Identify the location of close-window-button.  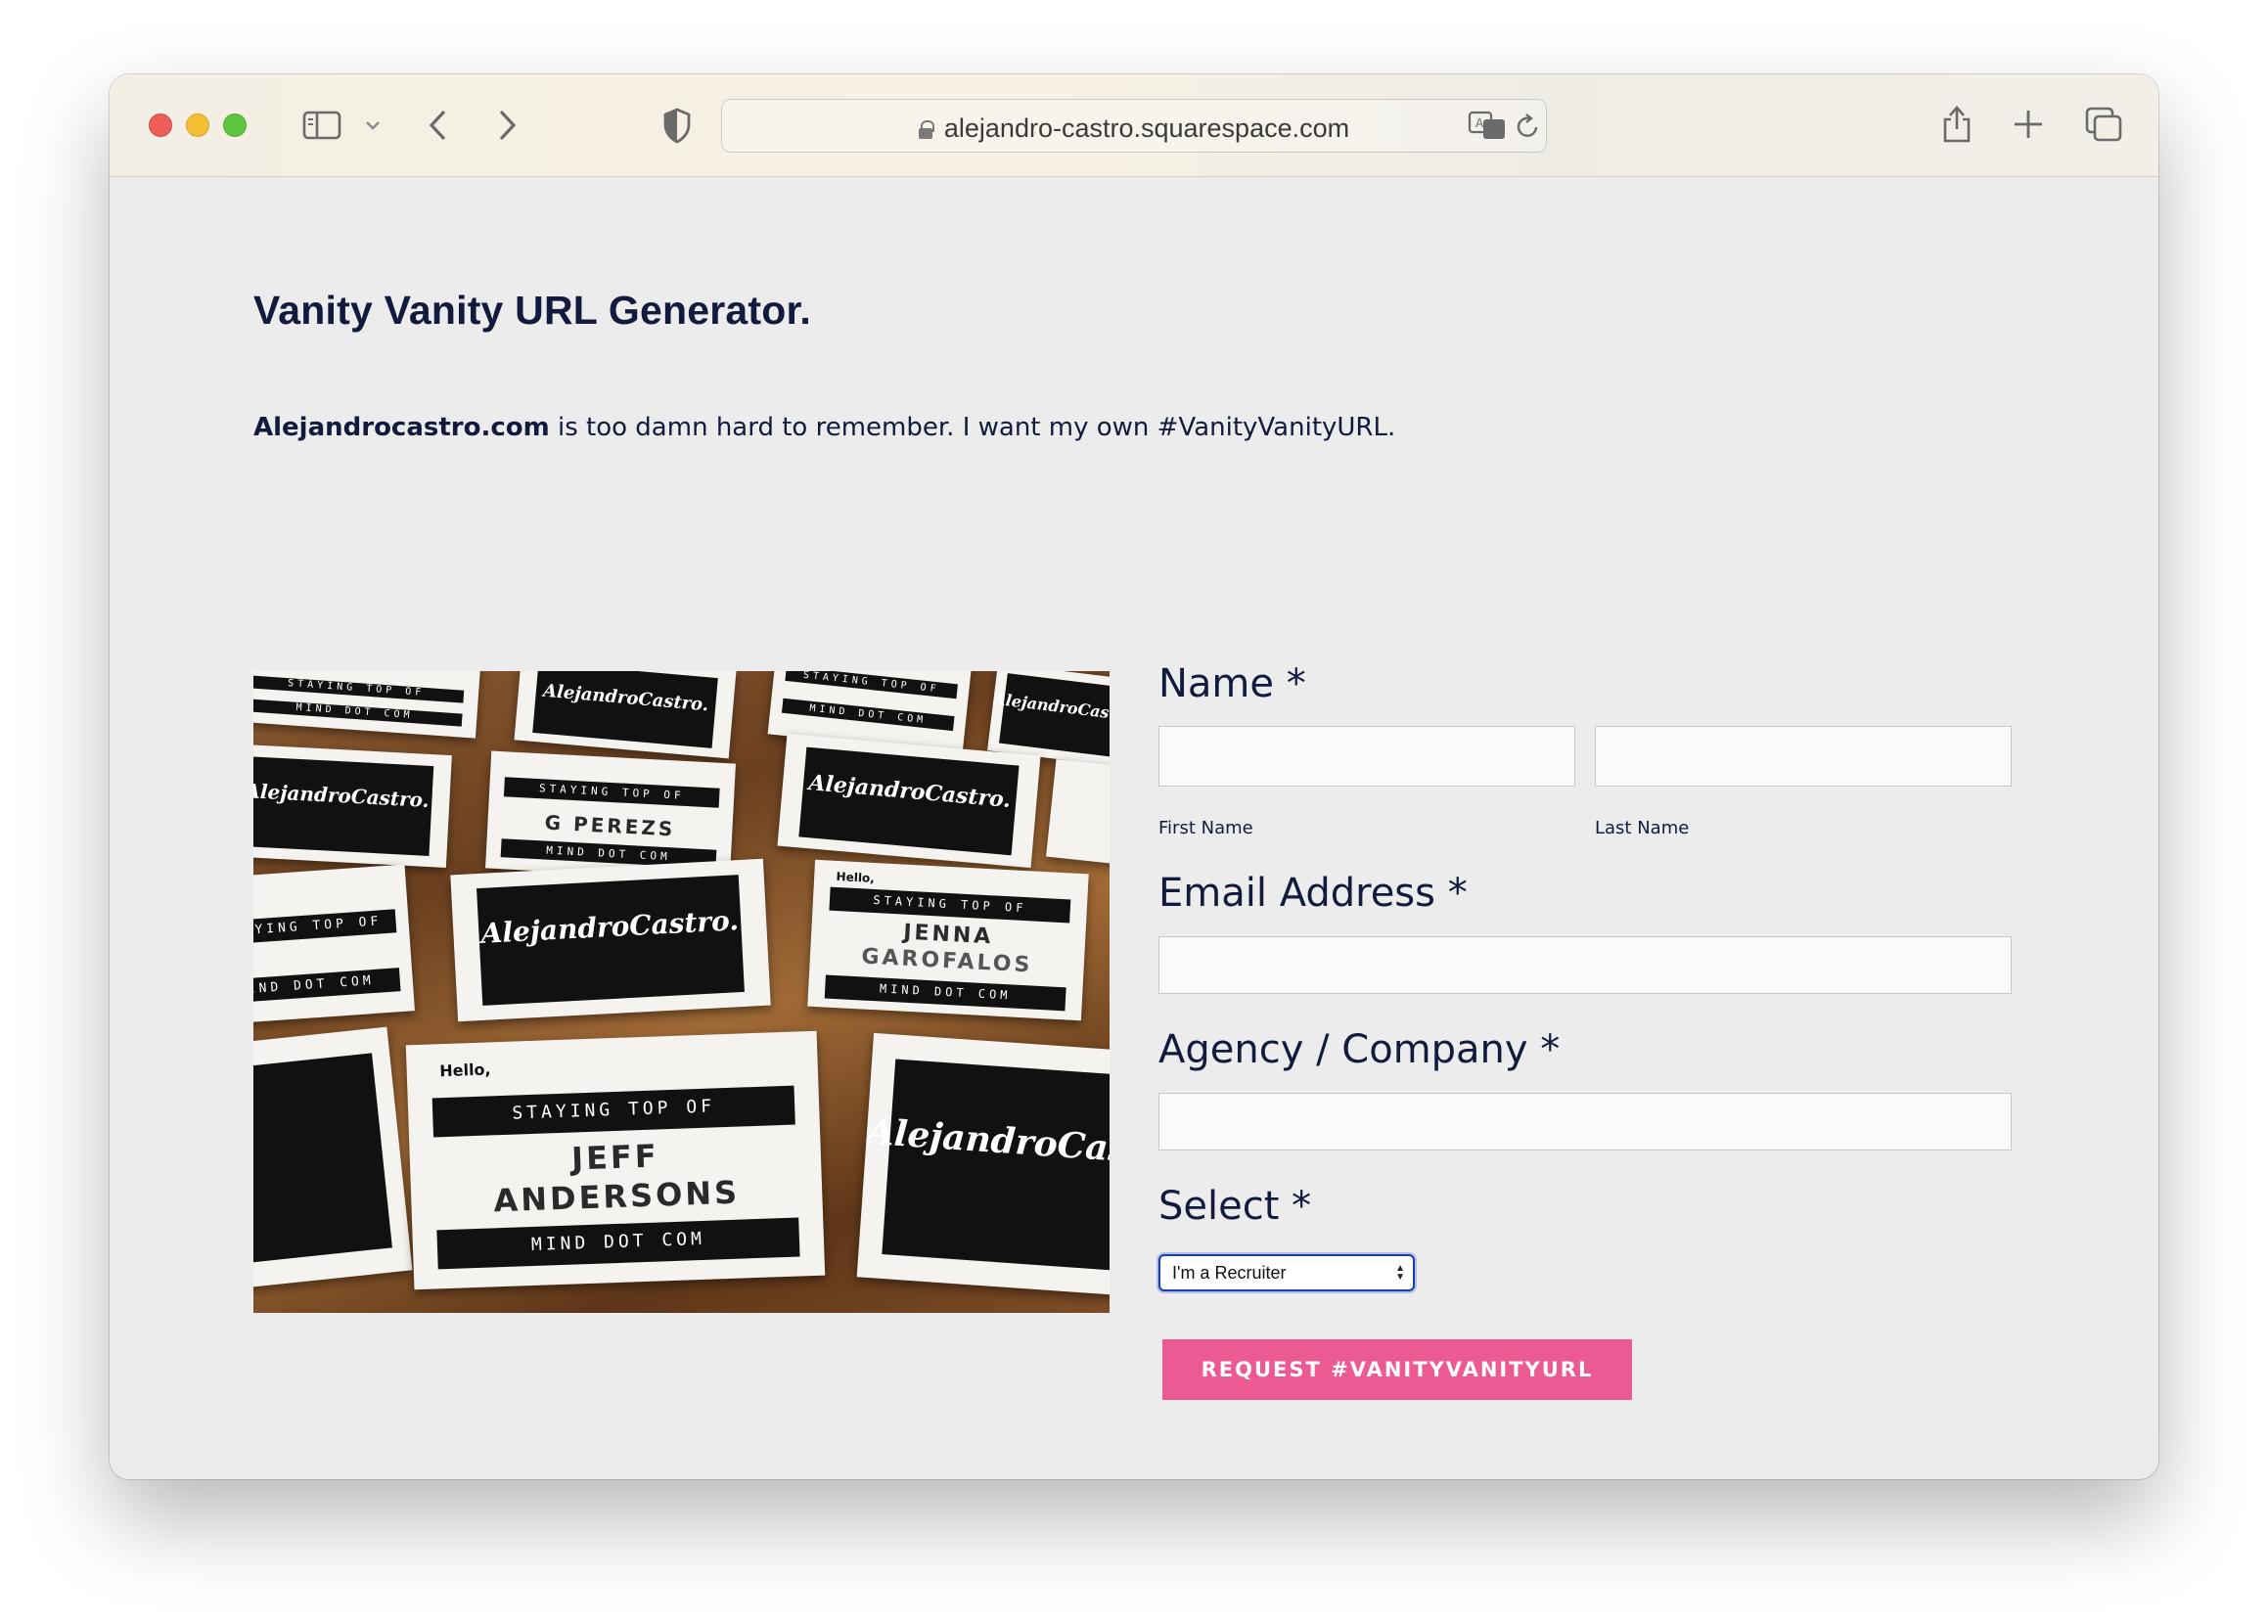
(160, 125).